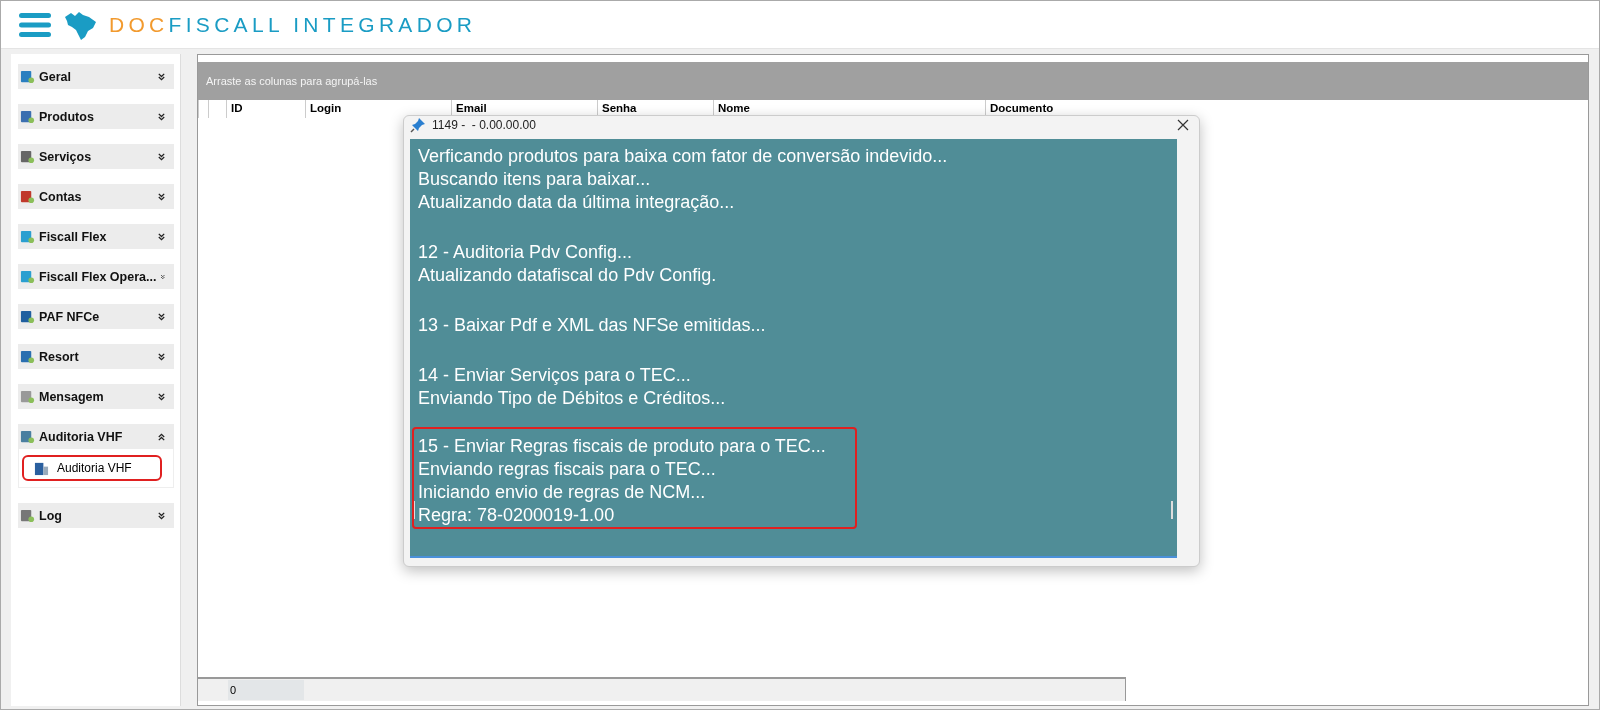  What do you see at coordinates (484, 124) in the screenshot?
I see `dialog-title: 1149 - - 0.00.00.00` at bounding box center [484, 124].